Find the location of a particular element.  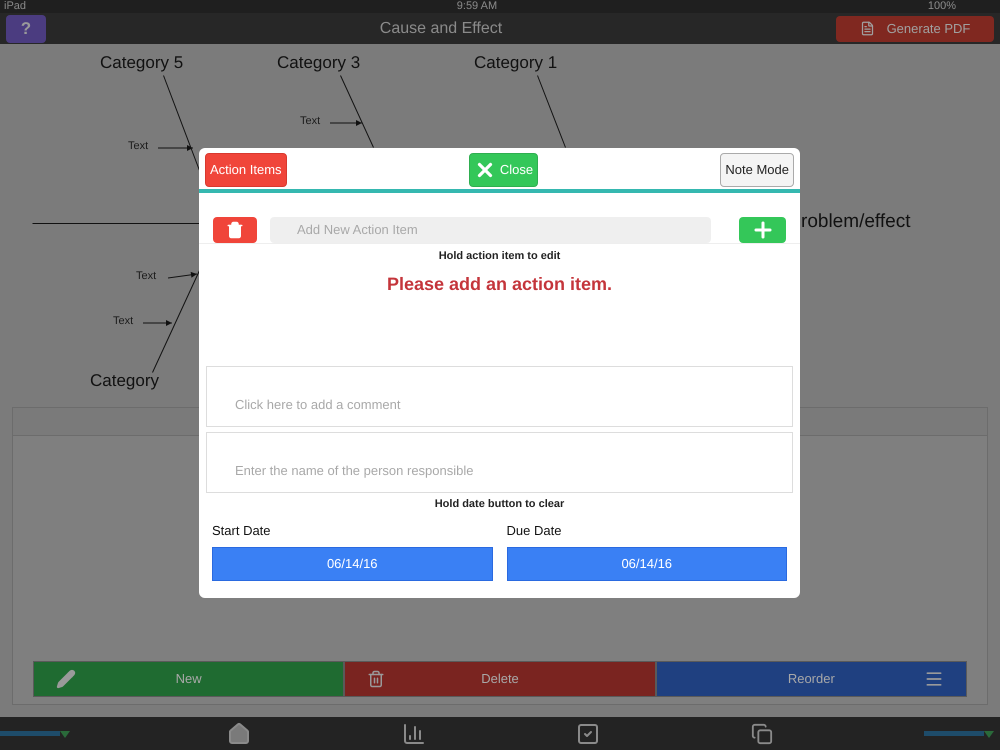

document-icon is located at coordinates (867, 28).